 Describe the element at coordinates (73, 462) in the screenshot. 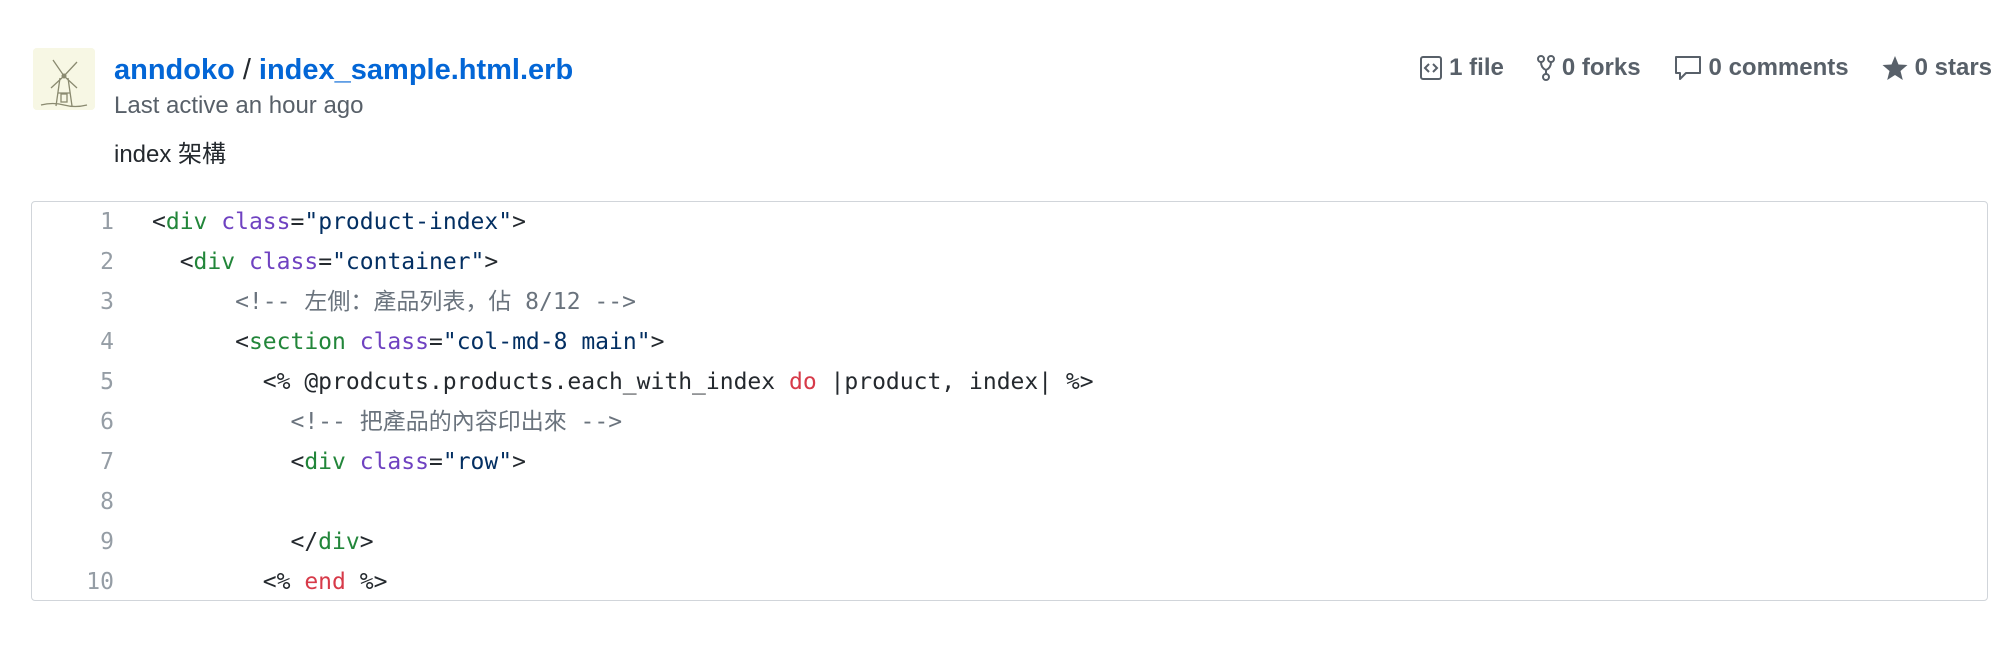

I see `line-number: 7` at that location.